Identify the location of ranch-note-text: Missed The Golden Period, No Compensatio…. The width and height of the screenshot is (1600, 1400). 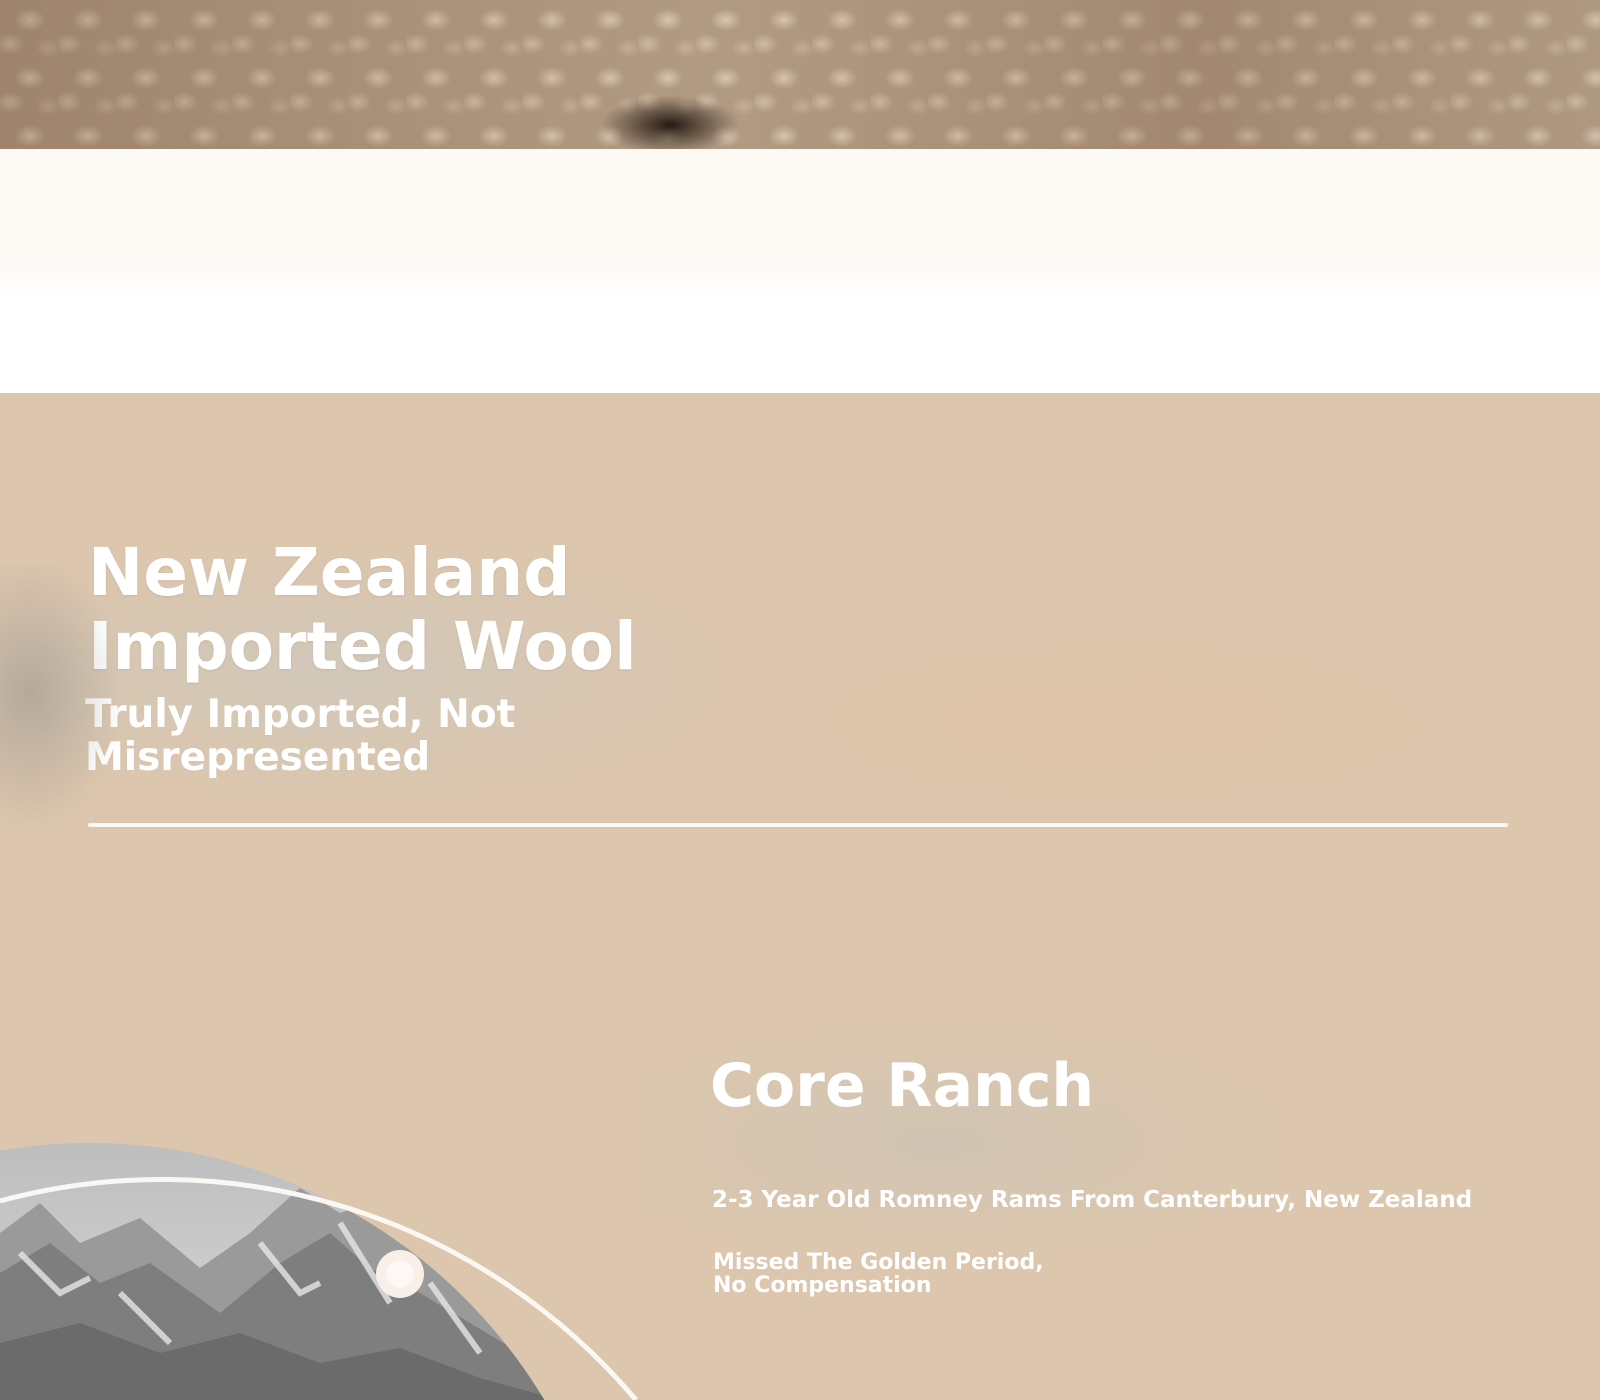
(878, 1274).